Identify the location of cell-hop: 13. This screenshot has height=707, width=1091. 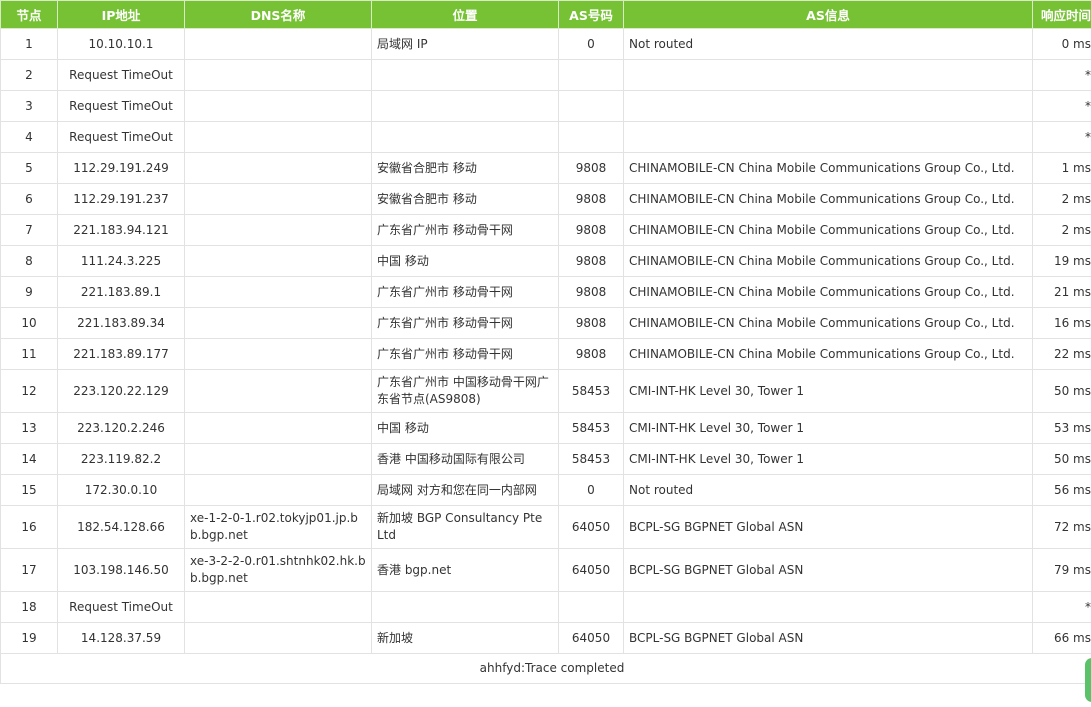
(29, 428).